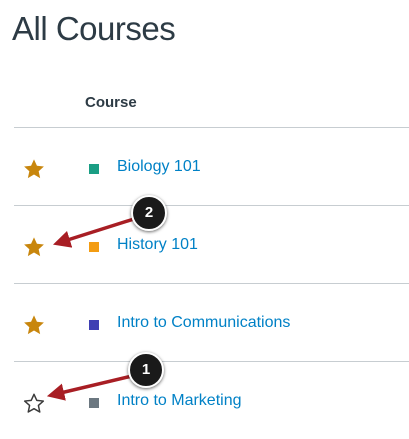 This screenshot has height=439, width=409. What do you see at coordinates (149, 213) in the screenshot?
I see `callout-badge-2: 2` at bounding box center [149, 213].